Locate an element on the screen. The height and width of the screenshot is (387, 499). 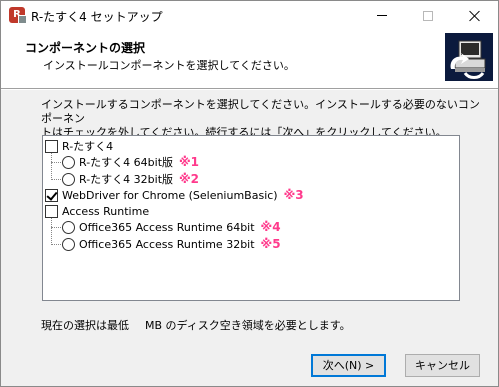
component-access-runtime: Access Runtime is located at coordinates (97, 211).